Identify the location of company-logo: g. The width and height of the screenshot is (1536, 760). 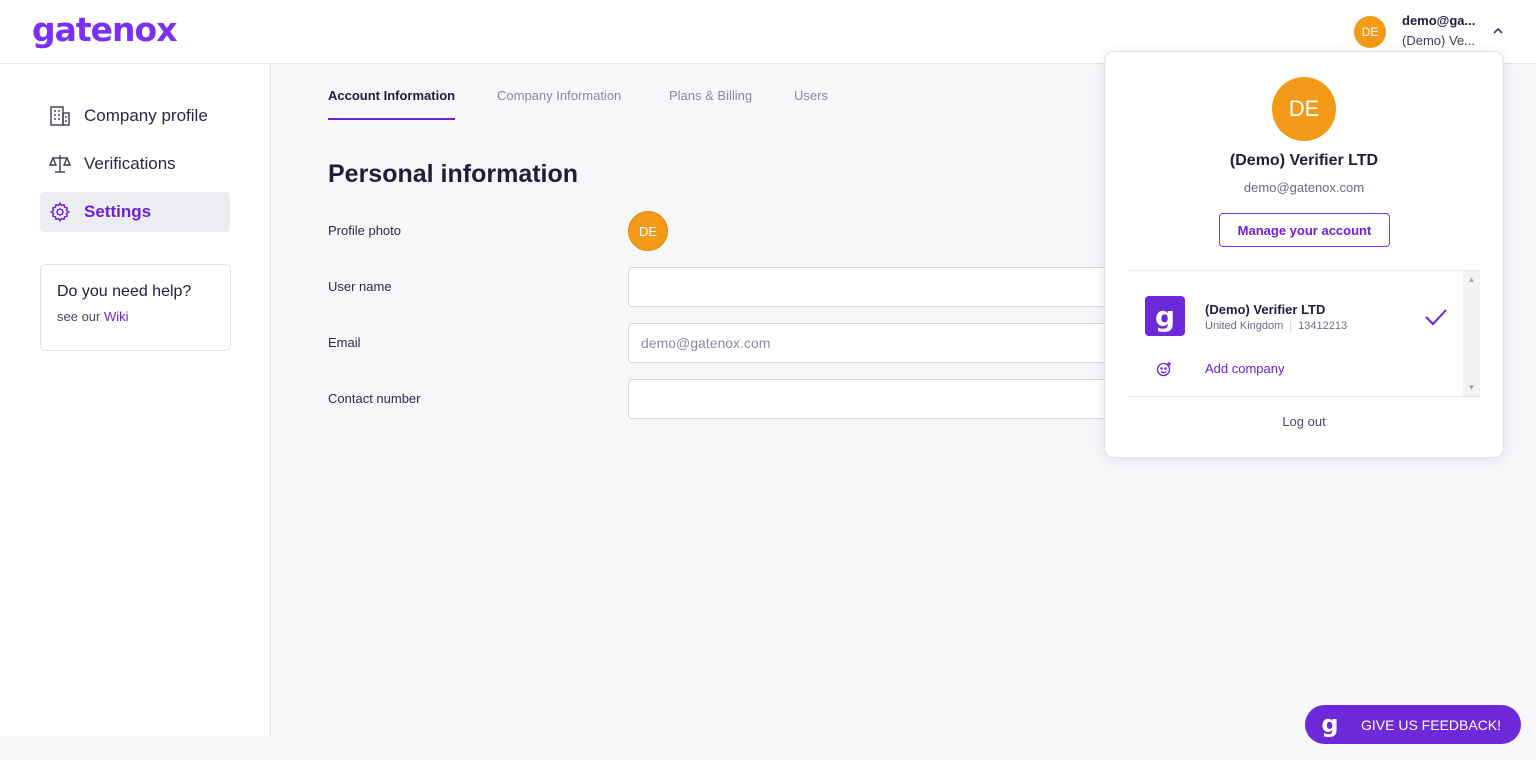
(1165, 316).